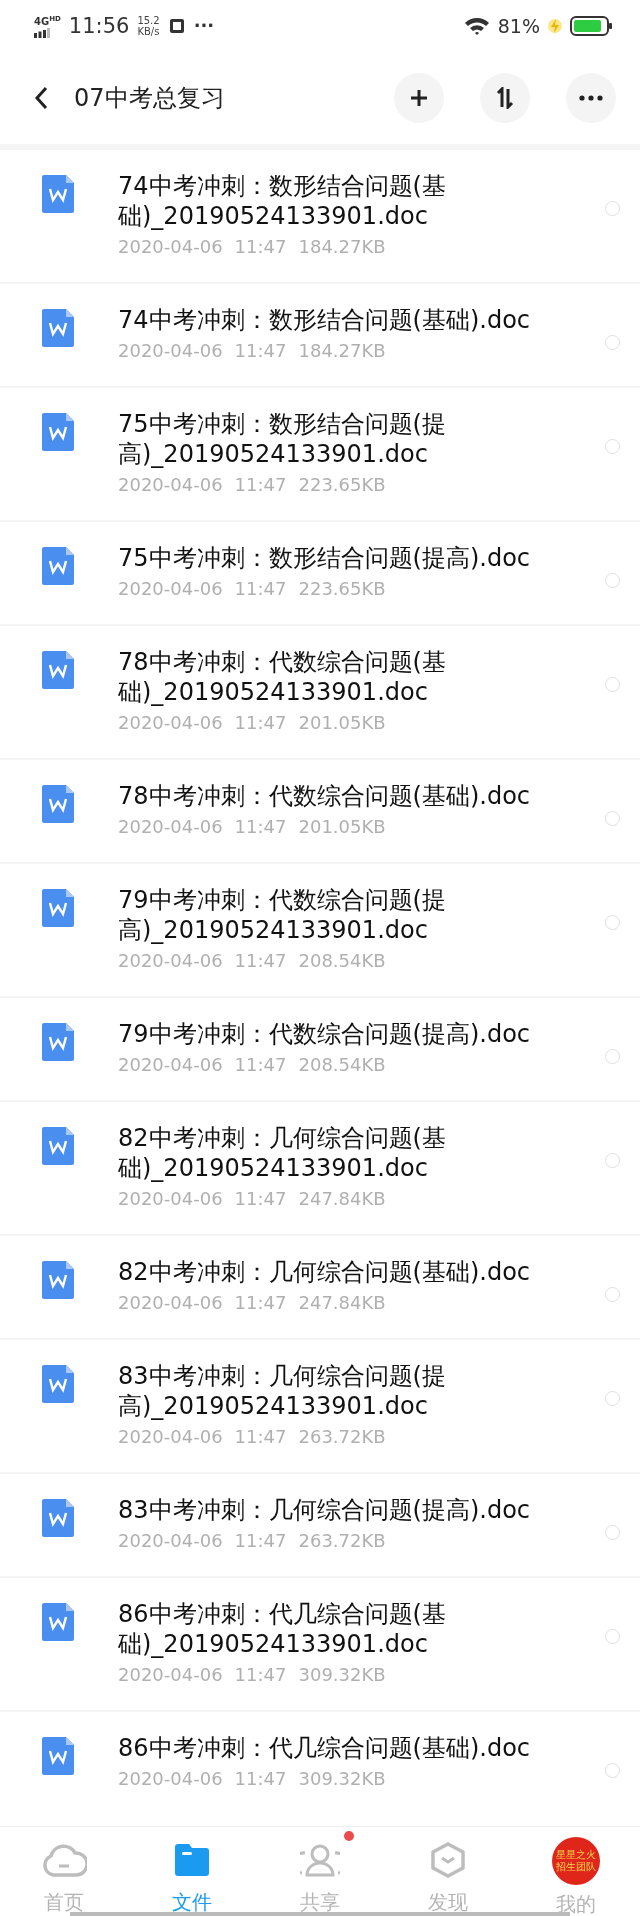 This screenshot has width=640, height=1916. Describe the element at coordinates (324, 1510) in the screenshot. I see `file-name: 83中考冲刺：几何综合问题(提高).doc` at that location.